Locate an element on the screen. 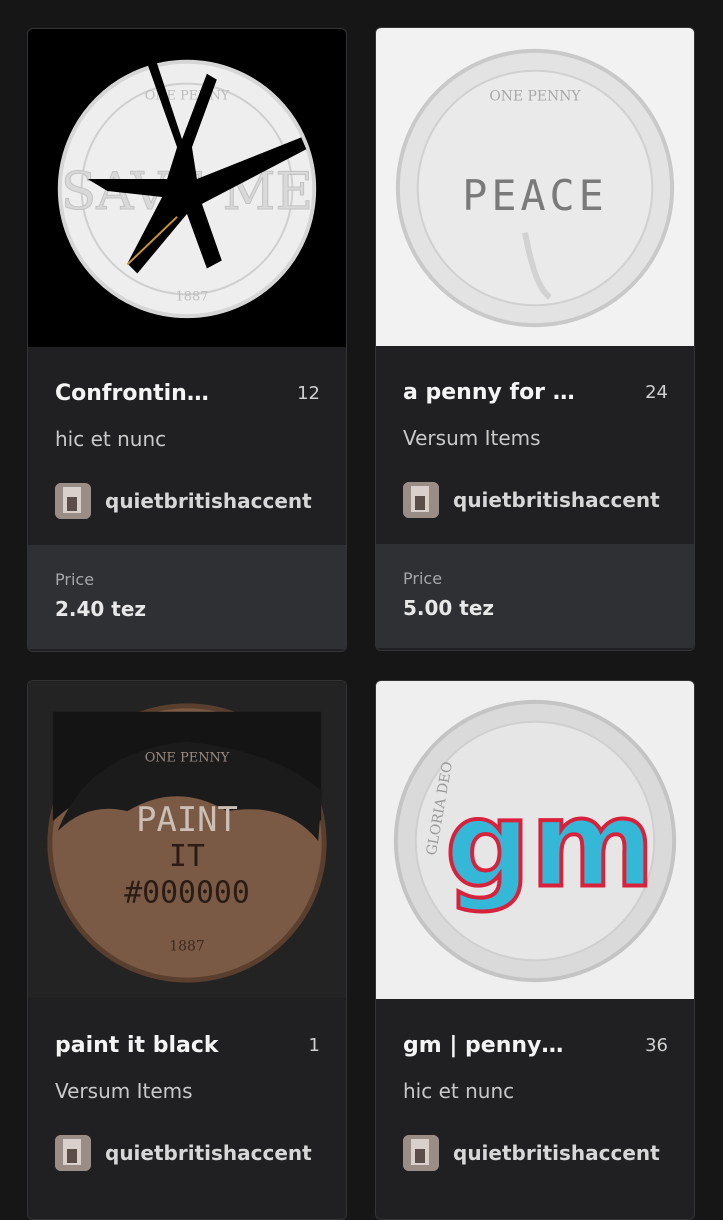  price-section: Price 2.40 tez is located at coordinates (187, 597).